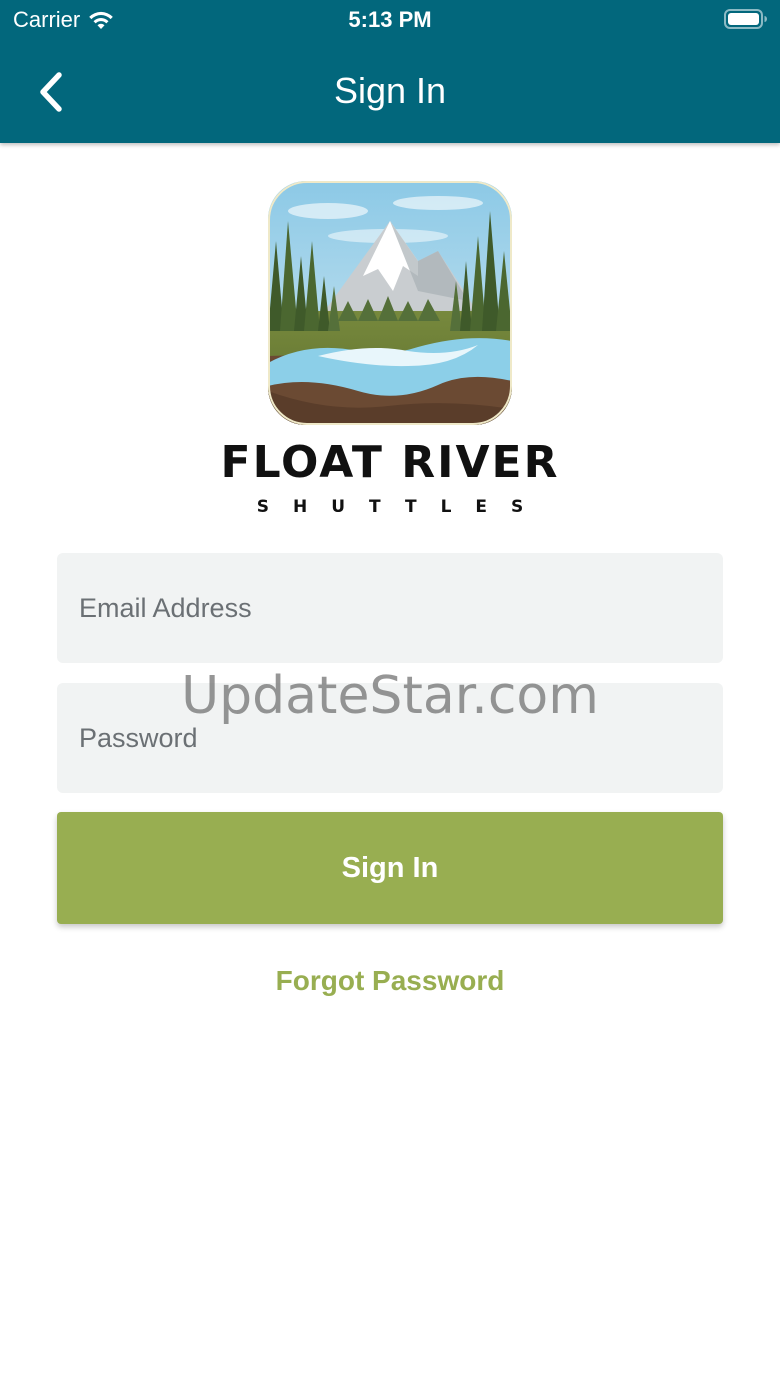  Describe the element at coordinates (402, 507) in the screenshot. I see `brand-tagline: SHUTTLES` at that location.